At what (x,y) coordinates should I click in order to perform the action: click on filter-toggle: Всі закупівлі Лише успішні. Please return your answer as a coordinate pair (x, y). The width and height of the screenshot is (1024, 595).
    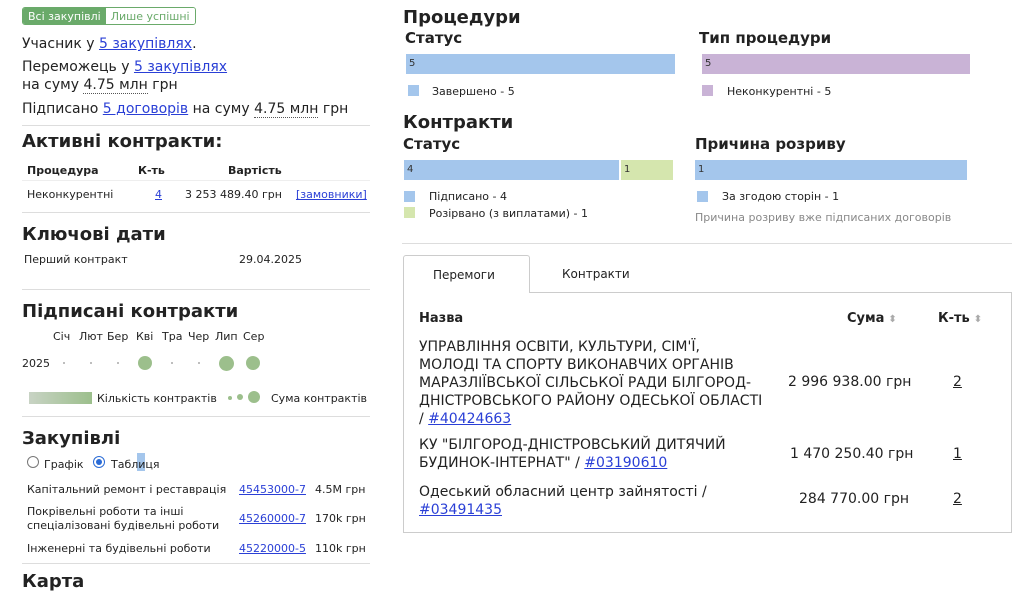
    Looking at the image, I should click on (109, 16).